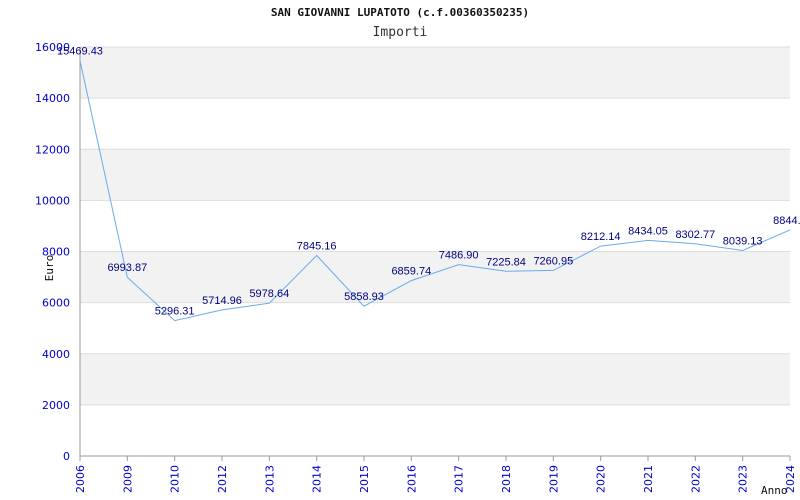 The width and height of the screenshot is (800, 500). I want to click on data-label: 7486.90, so click(459, 256).